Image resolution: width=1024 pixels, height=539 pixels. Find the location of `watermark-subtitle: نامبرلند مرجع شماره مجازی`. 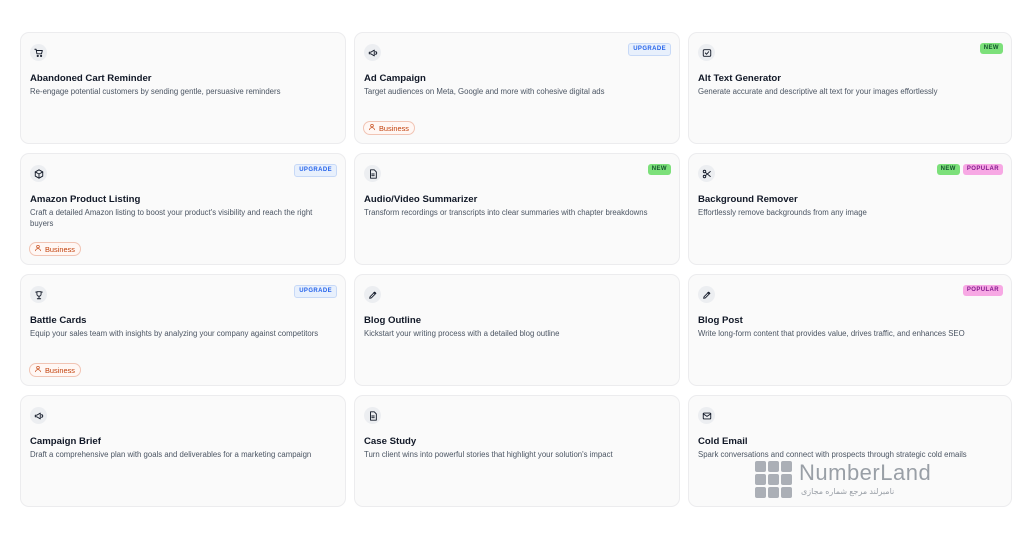

watermark-subtitle: نامبرلند مرجع شماره مجازی is located at coordinates (848, 491).